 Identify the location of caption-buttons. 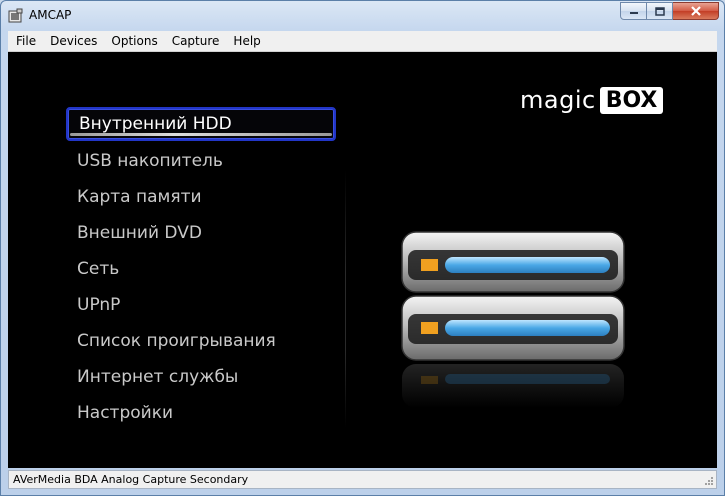
(669, 11).